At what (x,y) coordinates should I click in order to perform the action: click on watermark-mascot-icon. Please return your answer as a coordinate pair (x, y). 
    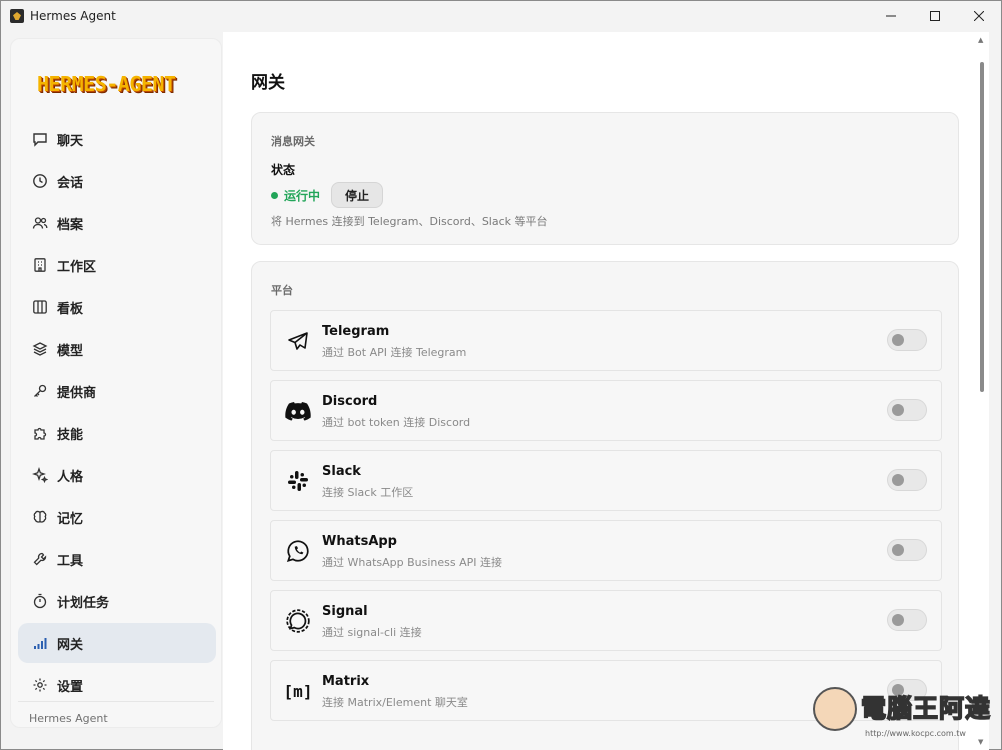
    Looking at the image, I should click on (835, 709).